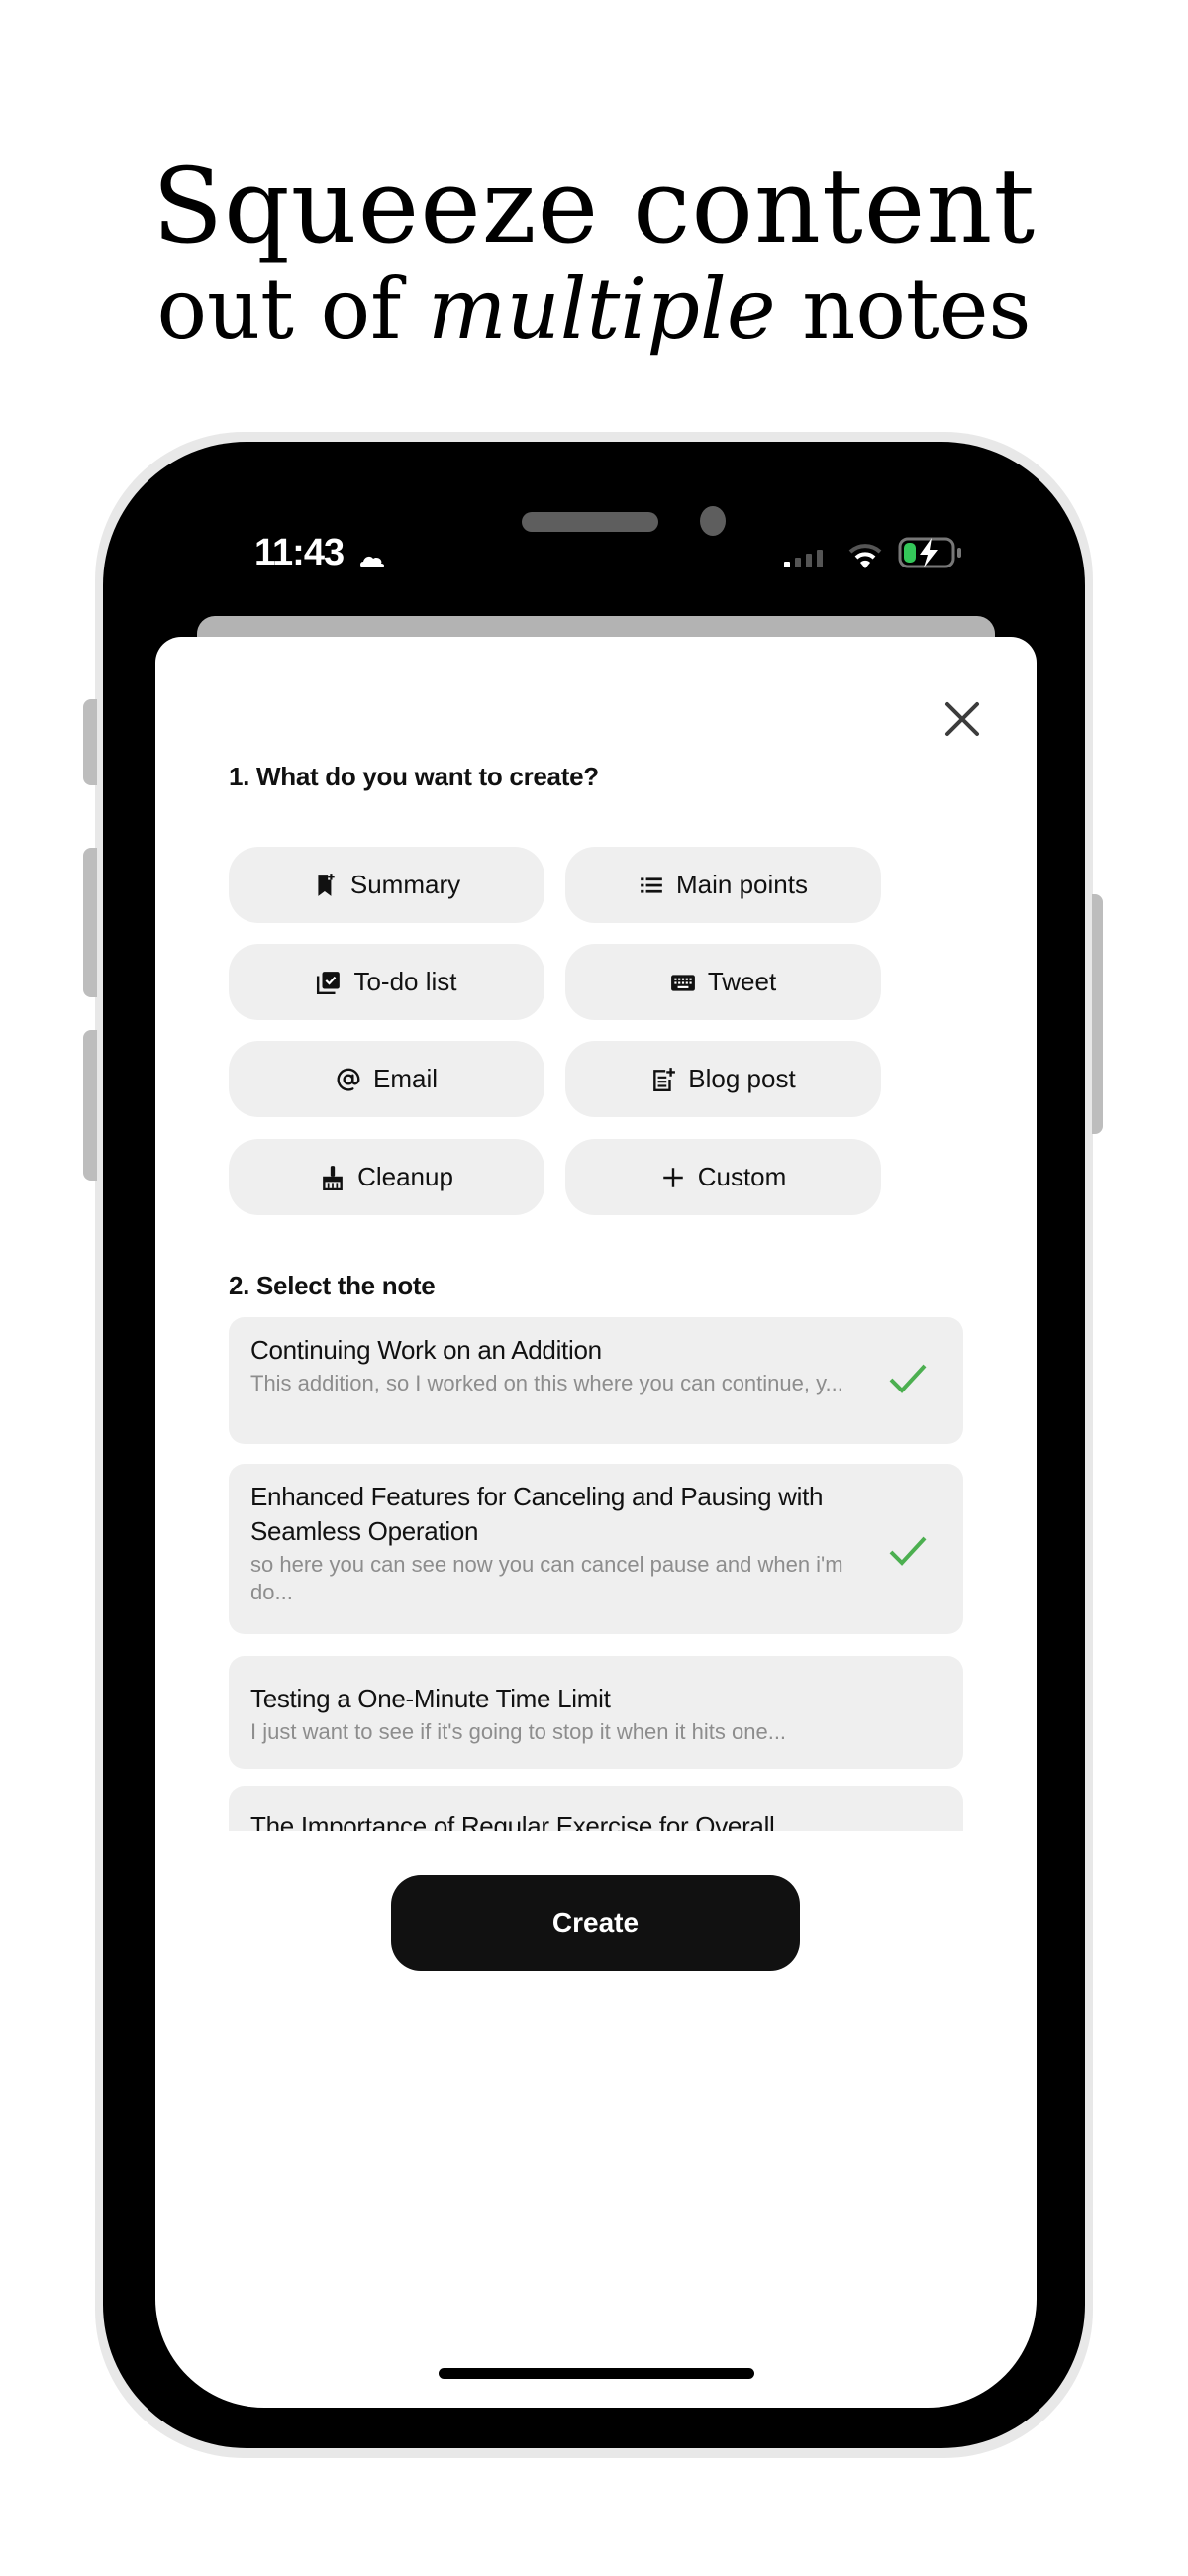  Describe the element at coordinates (292, 309) in the screenshot. I see `headline-line-2-prefix: out of` at that location.